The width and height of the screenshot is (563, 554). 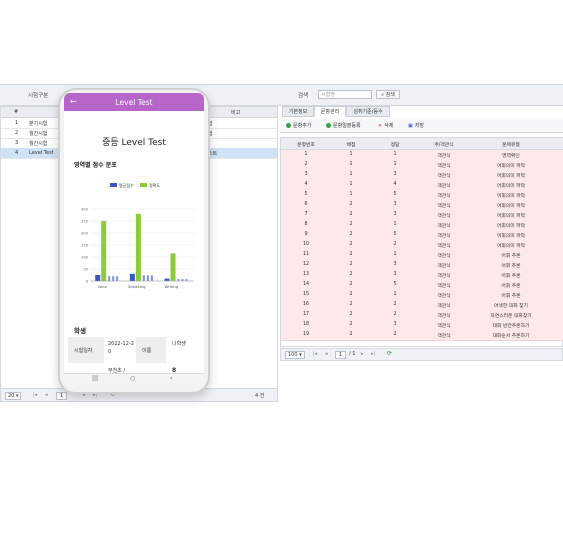 What do you see at coordinates (13, 396) in the screenshot?
I see `page-size-select: 20 ▾` at bounding box center [13, 396].